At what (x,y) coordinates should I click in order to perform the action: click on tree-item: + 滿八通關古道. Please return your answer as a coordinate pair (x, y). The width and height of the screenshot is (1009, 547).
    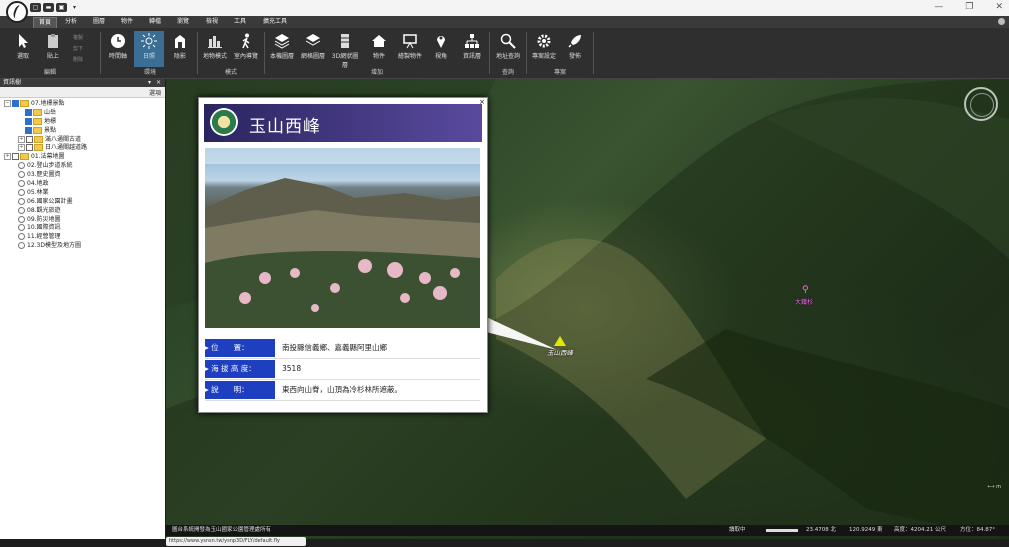
    Looking at the image, I should click on (82, 139).